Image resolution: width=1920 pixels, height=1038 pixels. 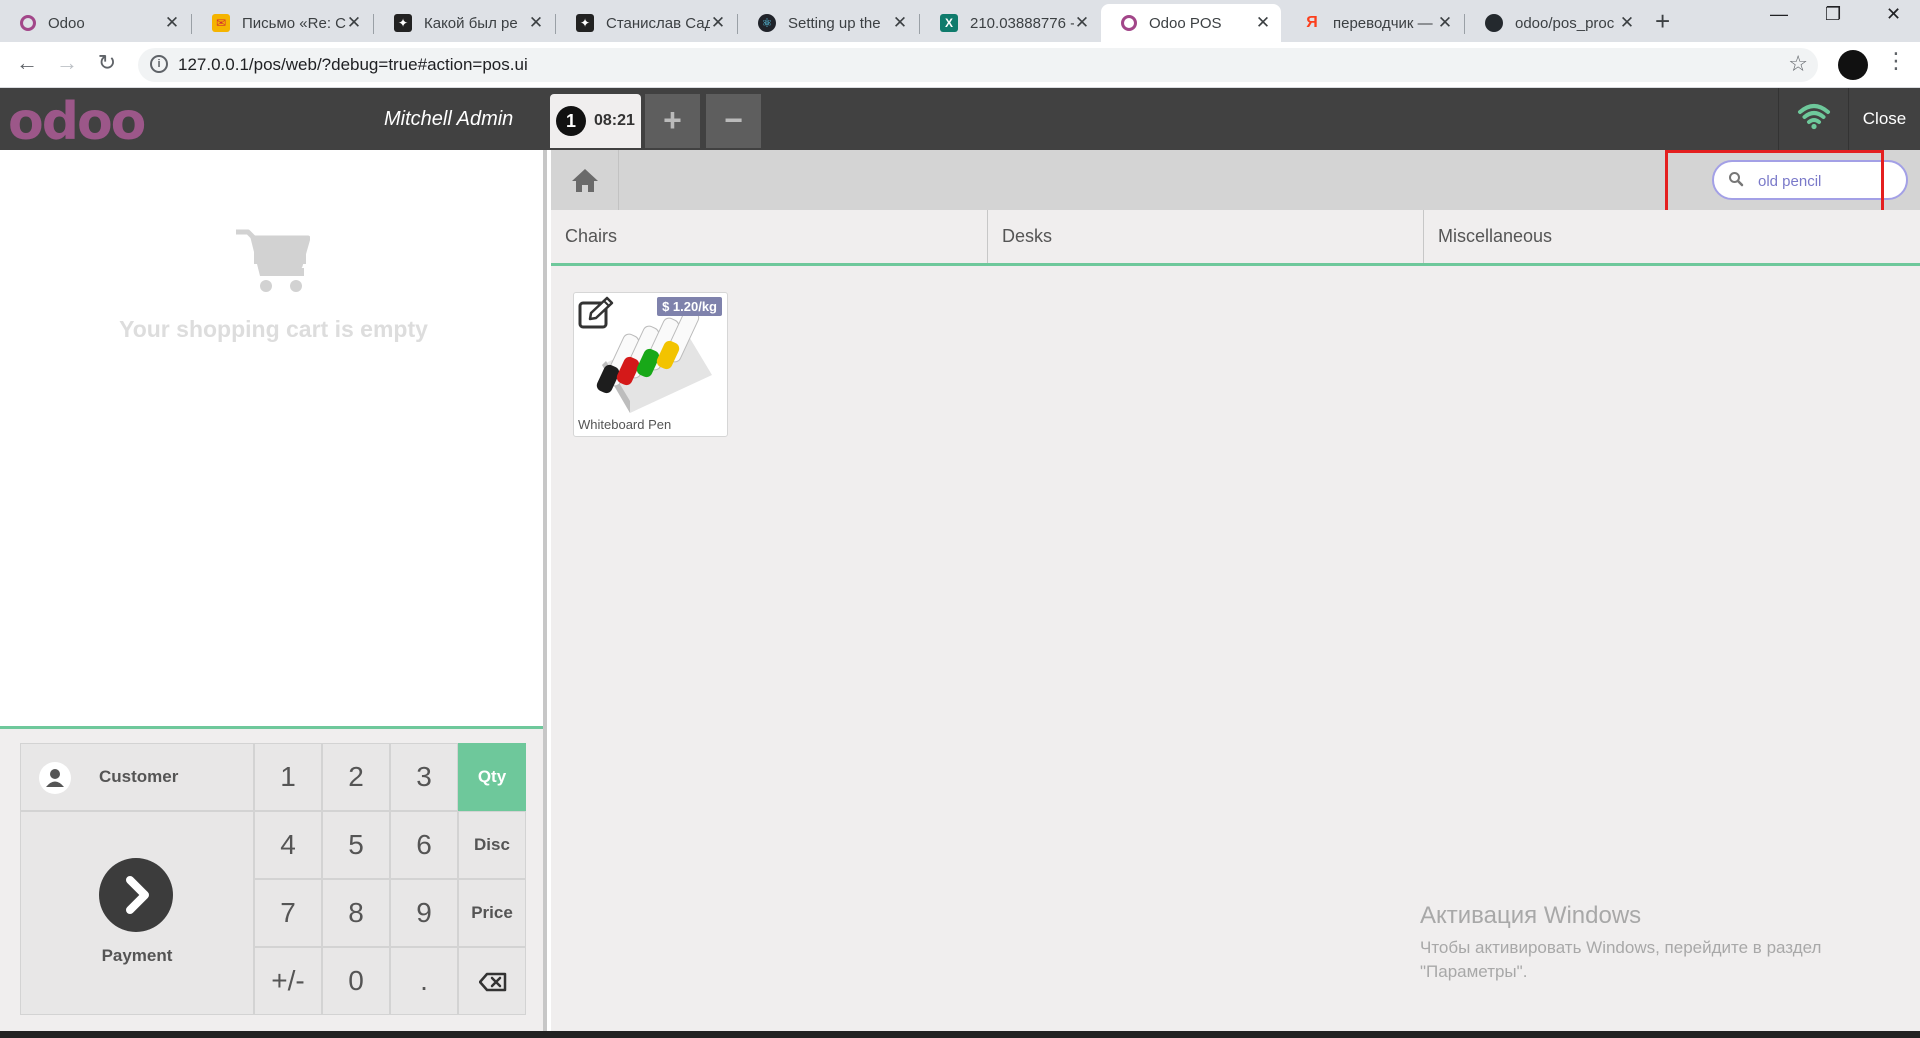 What do you see at coordinates (1206, 236) in the screenshot?
I see `category-desks: Desks` at bounding box center [1206, 236].